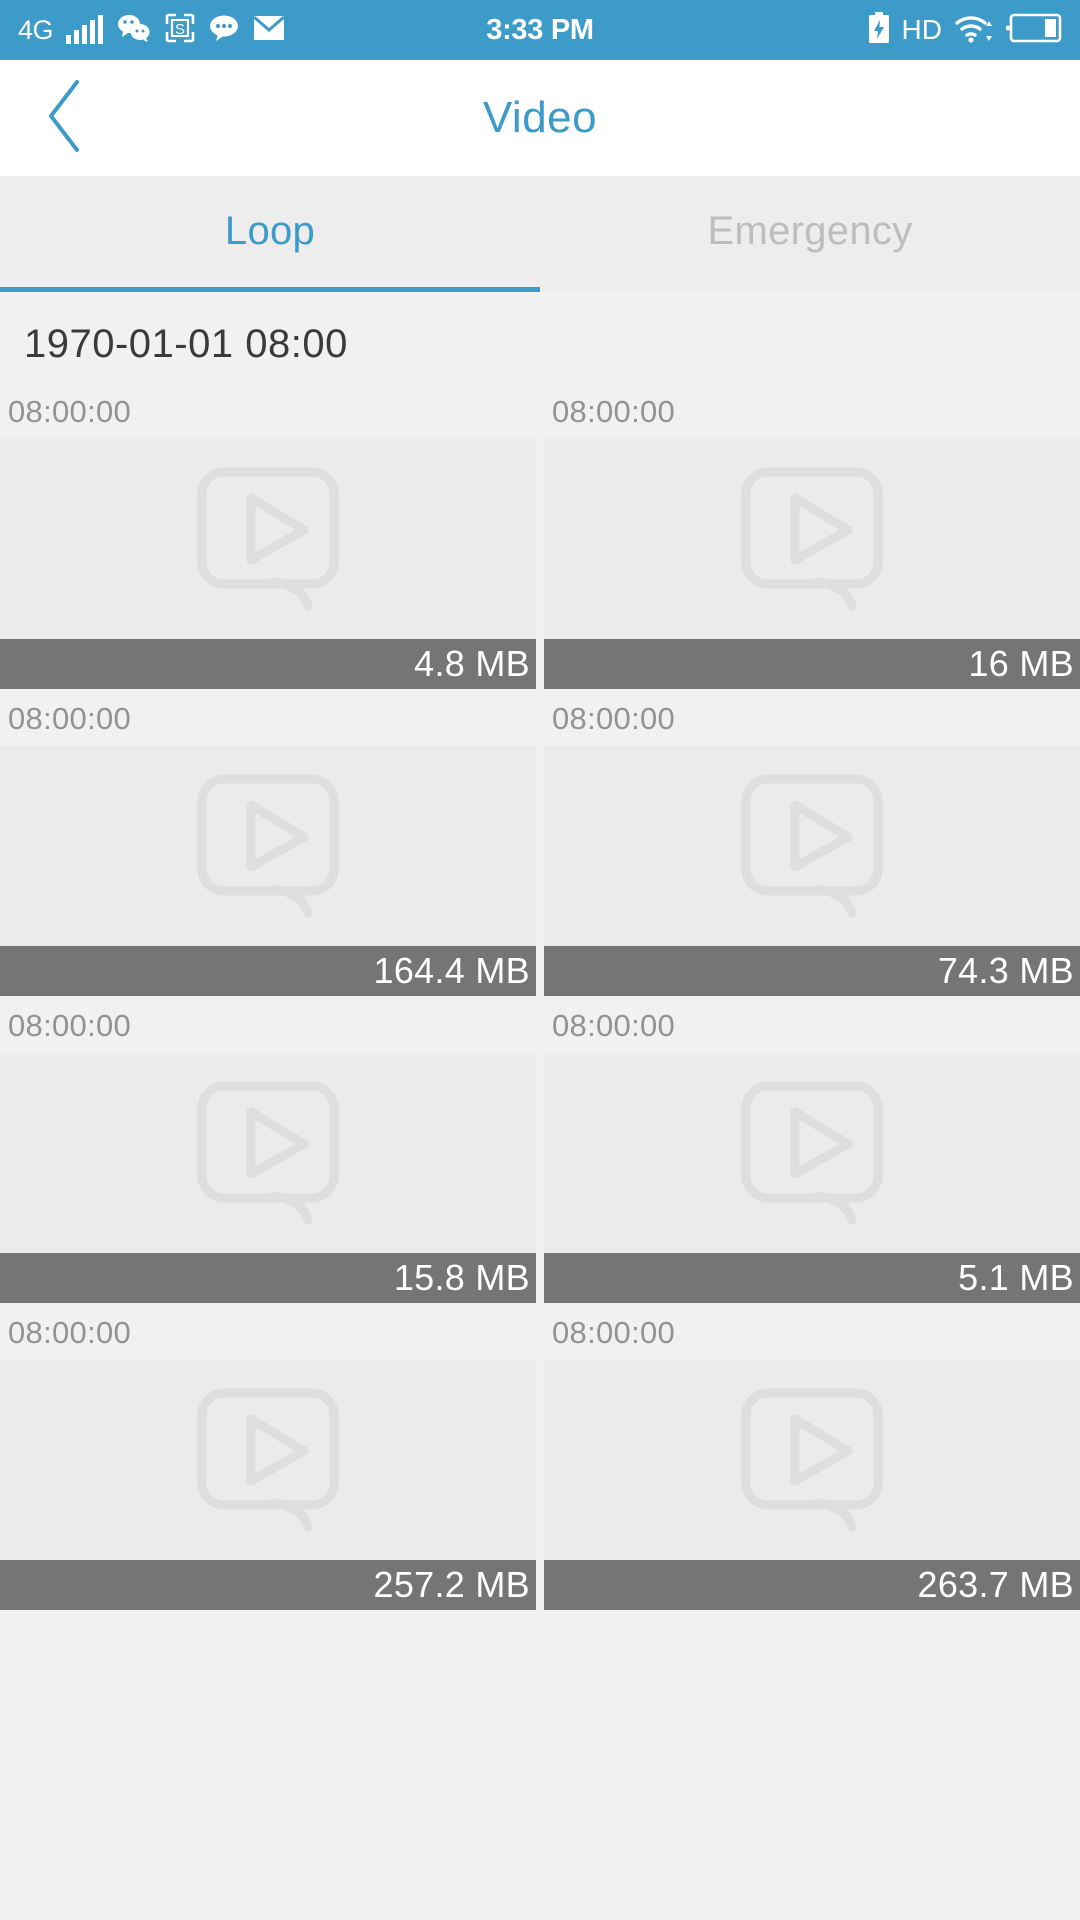  I want to click on video-item-4: 08:00:00 15.8 MB, so click(268, 1149).